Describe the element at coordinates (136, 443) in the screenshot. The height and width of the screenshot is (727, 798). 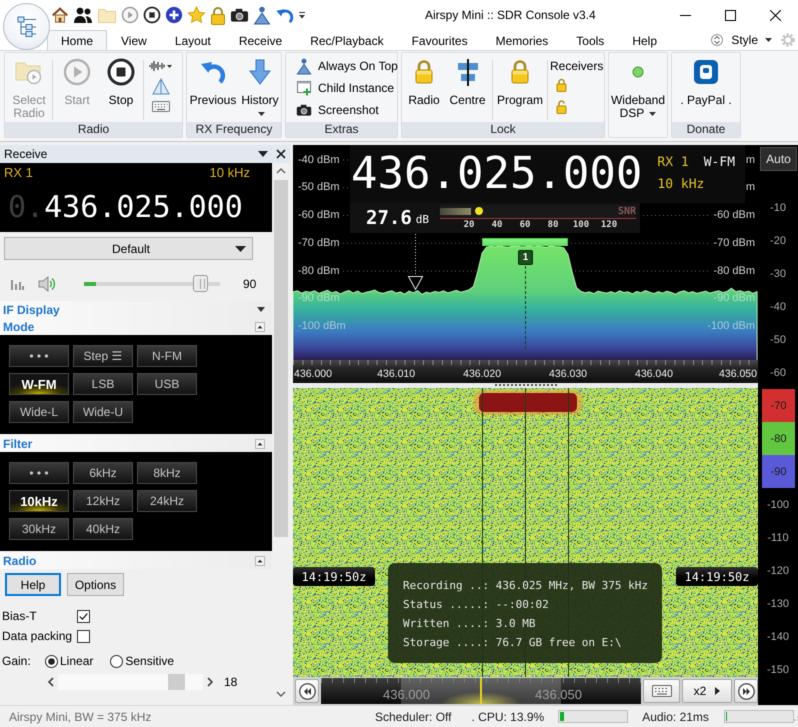
I see `section-header: Filter` at that location.